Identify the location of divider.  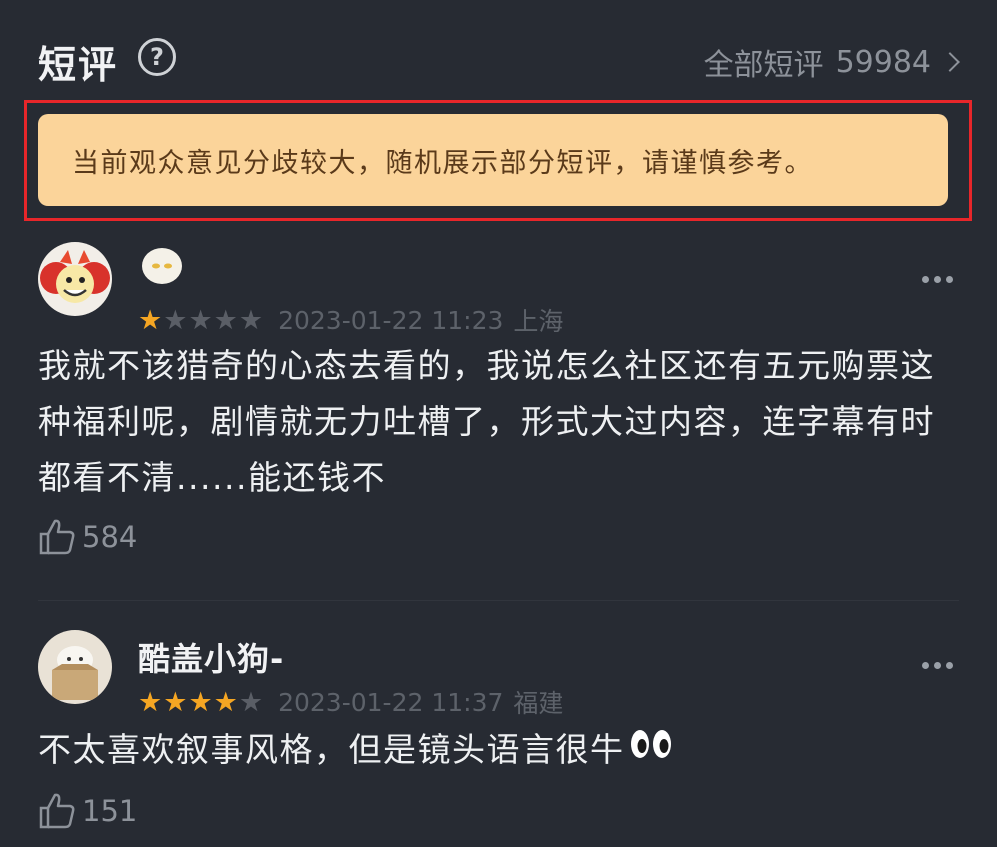
(498, 600).